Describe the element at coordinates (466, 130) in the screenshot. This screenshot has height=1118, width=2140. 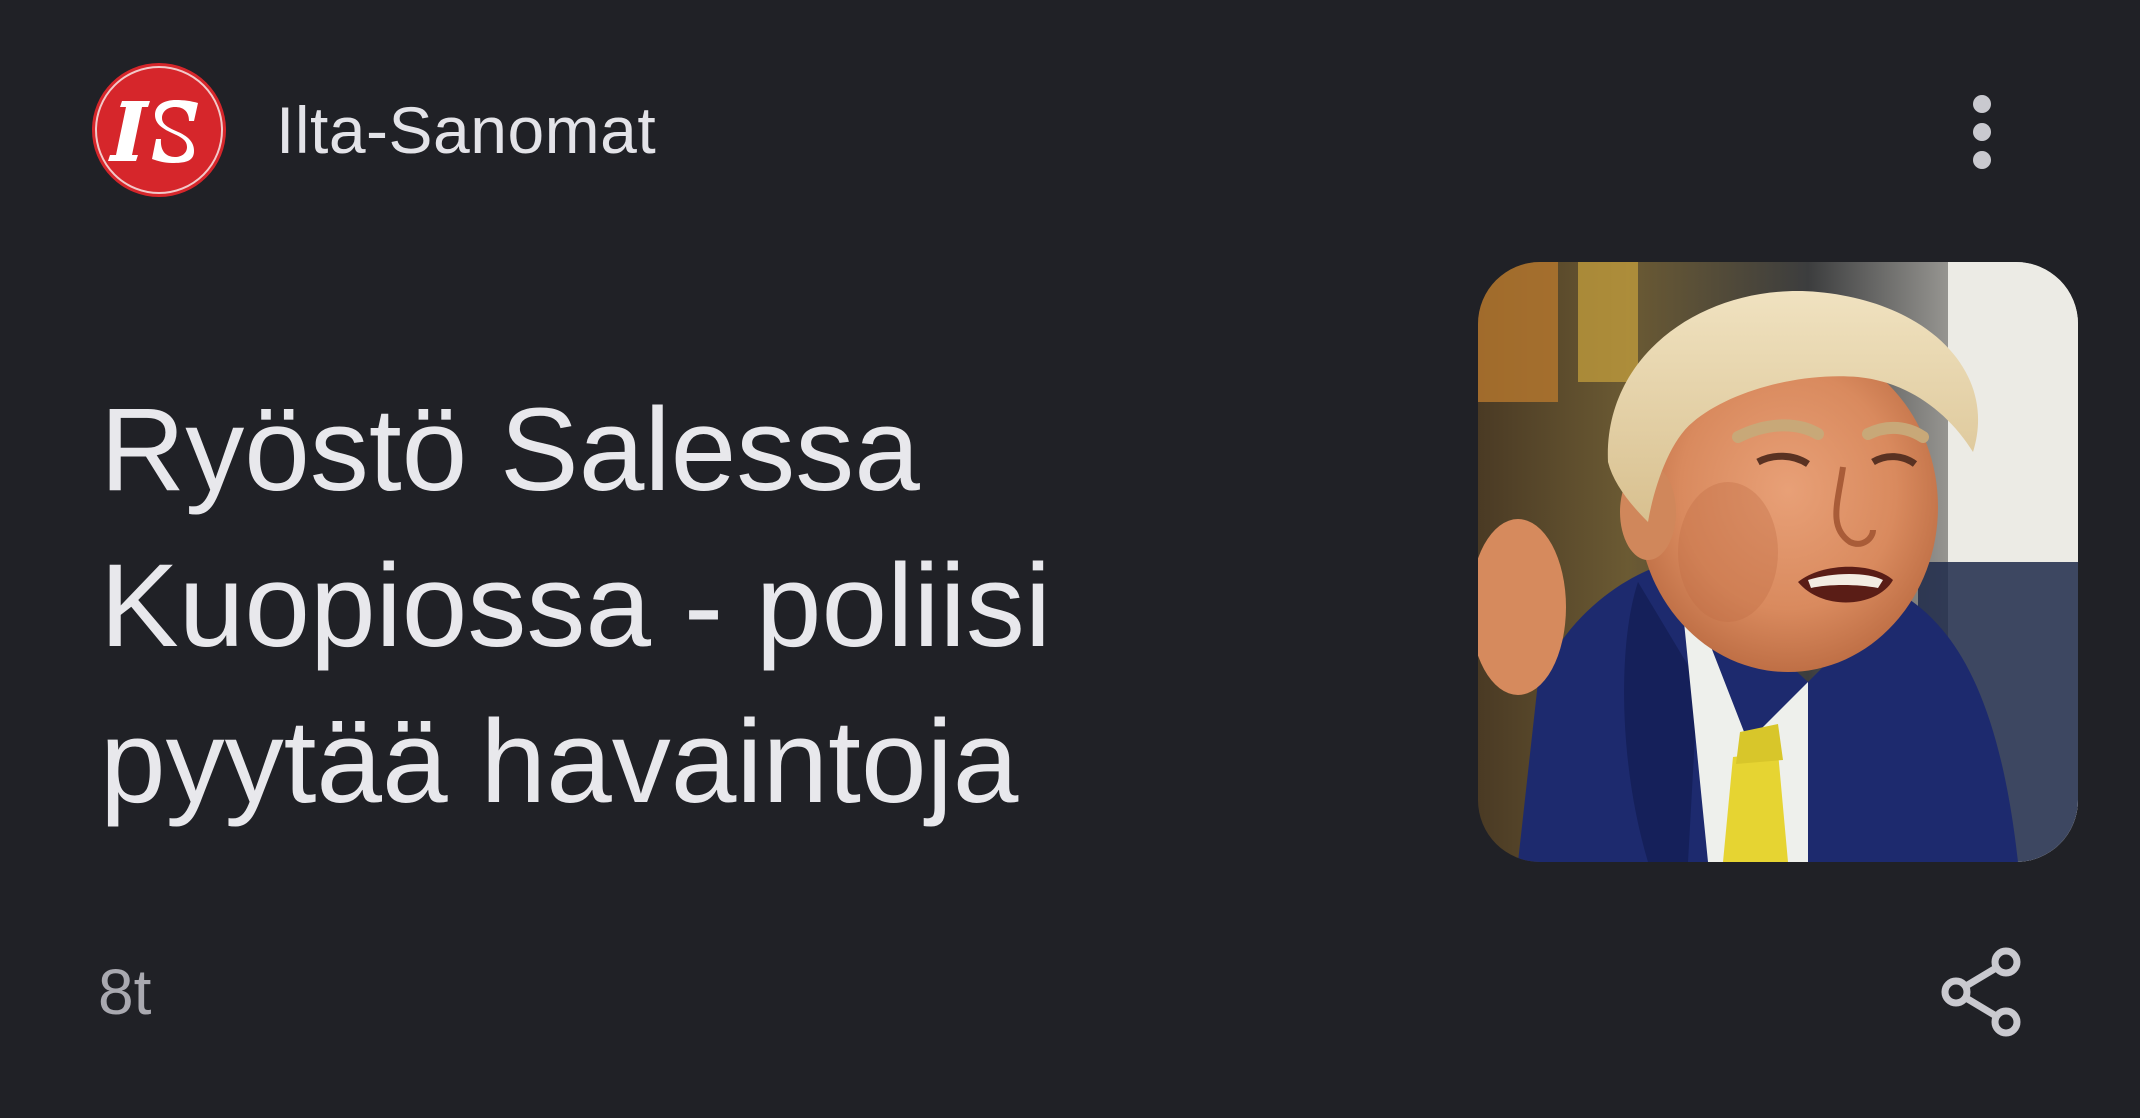
I see `source-name: Ilta-Sanomat` at that location.